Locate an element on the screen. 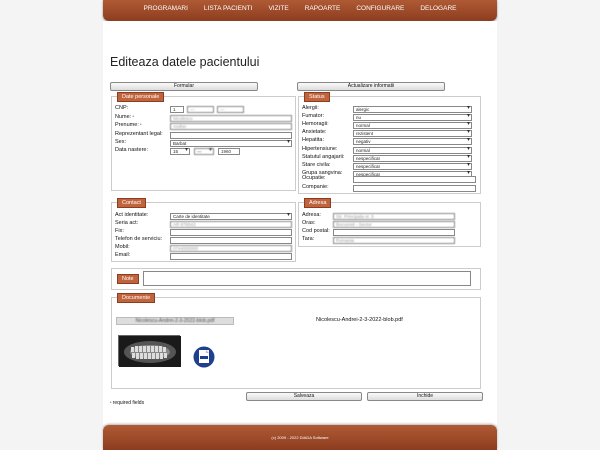 This screenshot has height=450, width=600. status-label-5: Hipertensiune: is located at coordinates (320, 148).